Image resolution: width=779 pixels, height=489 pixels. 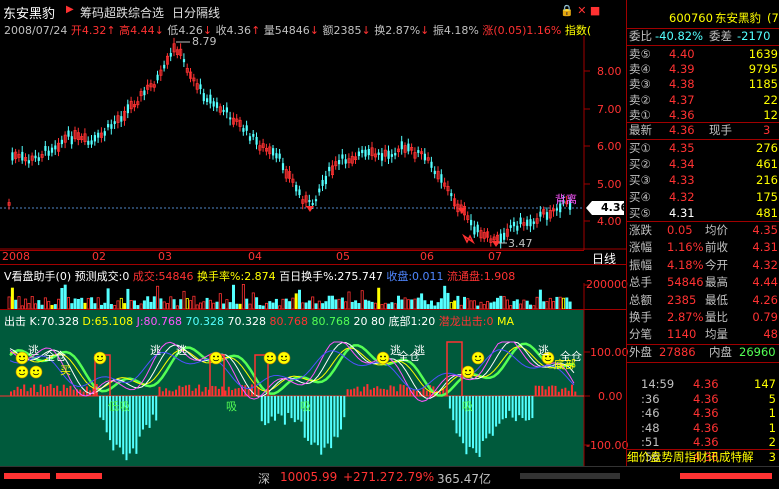 I want to click on bottom-tabs: 细价盘势周指财讯成特解, so click(x=703, y=457).